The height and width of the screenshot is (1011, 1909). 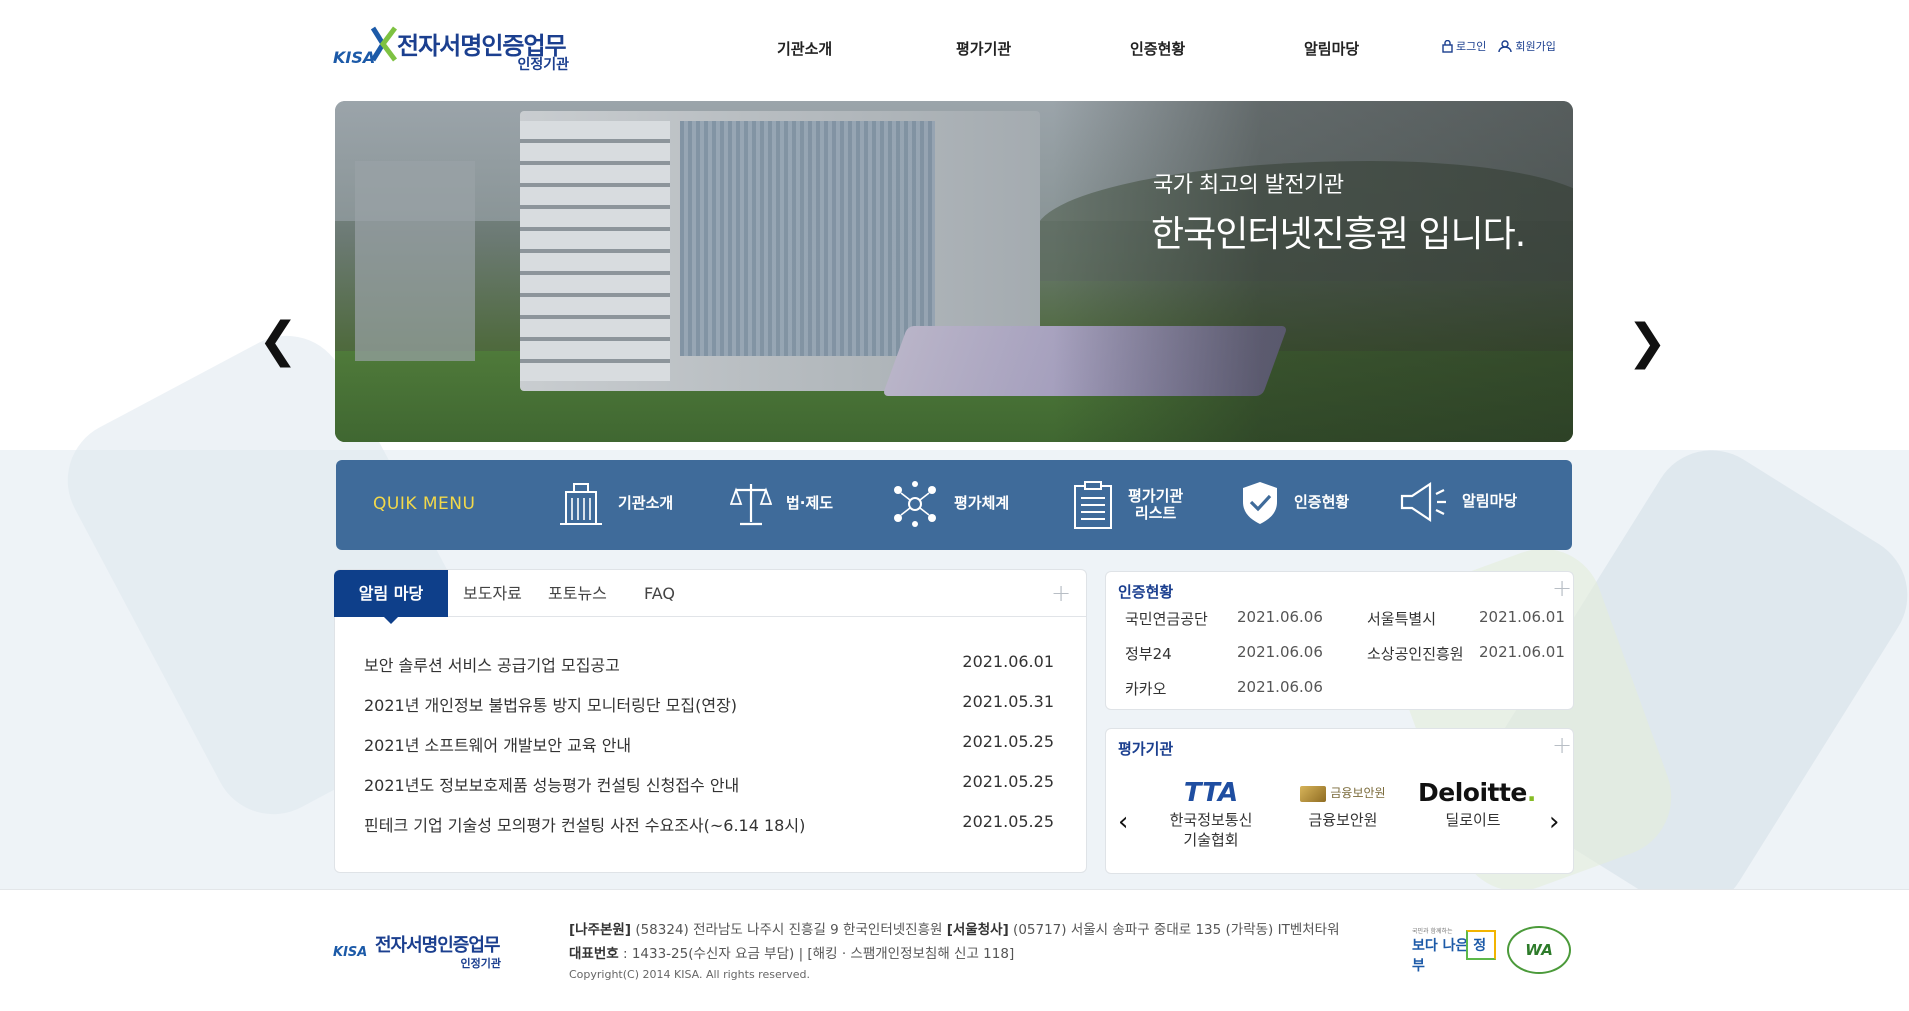 I want to click on deloitte-logo: Deloitte., so click(x=1477, y=792).